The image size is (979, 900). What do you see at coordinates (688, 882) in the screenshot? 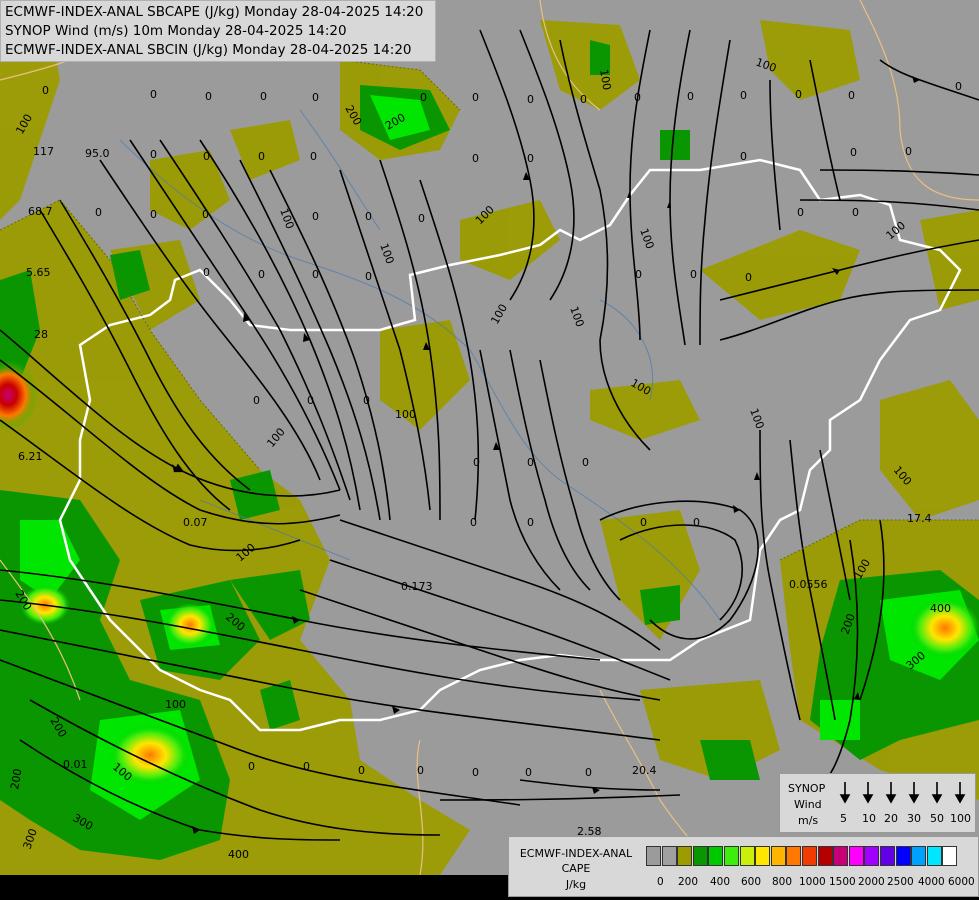
I see `cape-tick: 200` at bounding box center [688, 882].